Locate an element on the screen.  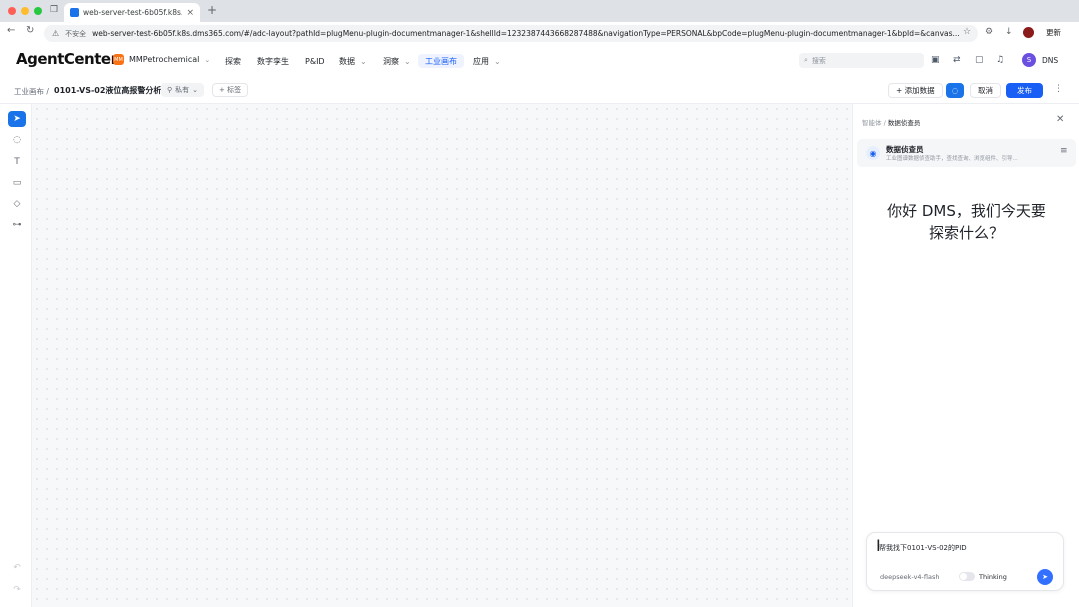
reload-icon: ↻ is located at coordinates (30, 30).